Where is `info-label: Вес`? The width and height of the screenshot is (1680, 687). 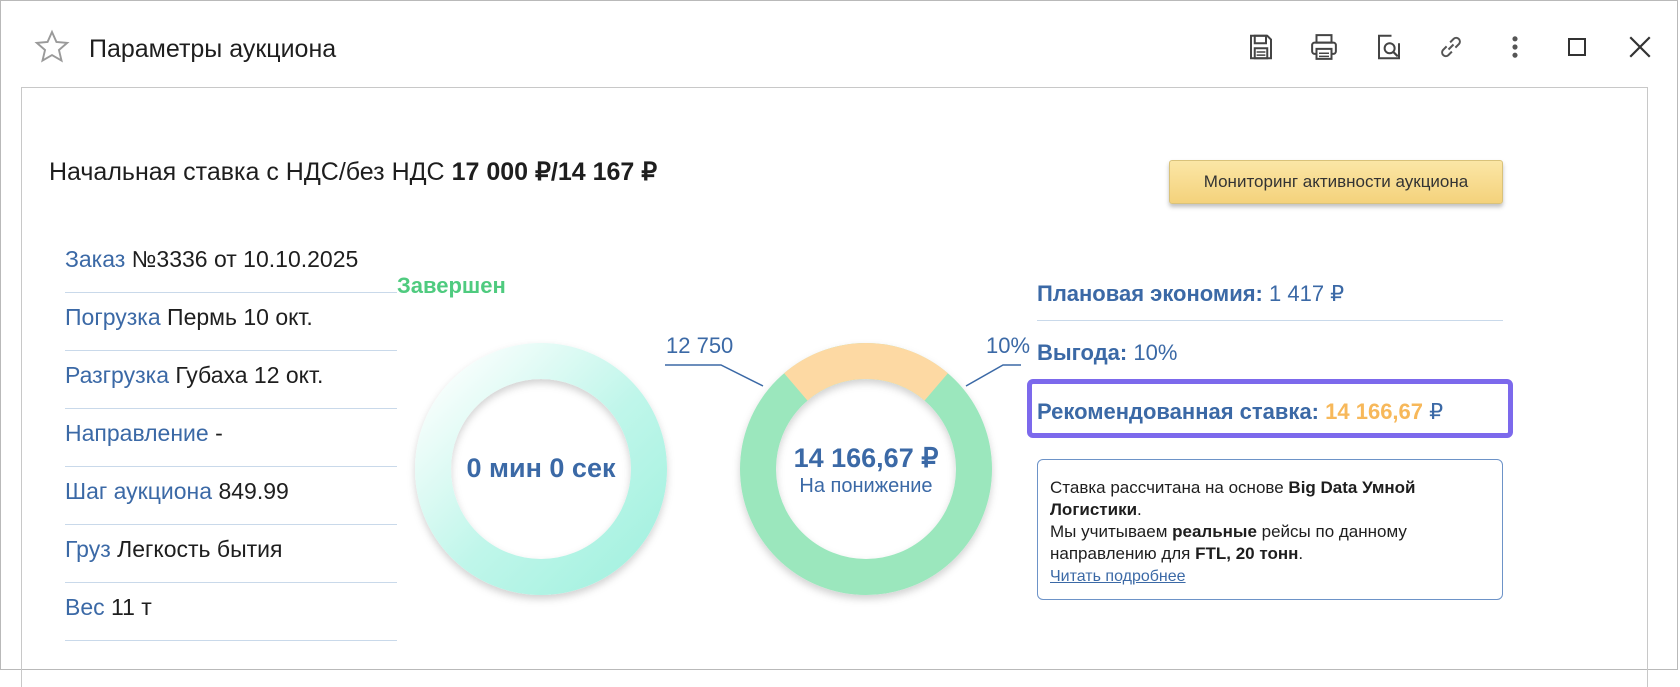
info-label: Вес is located at coordinates (85, 607).